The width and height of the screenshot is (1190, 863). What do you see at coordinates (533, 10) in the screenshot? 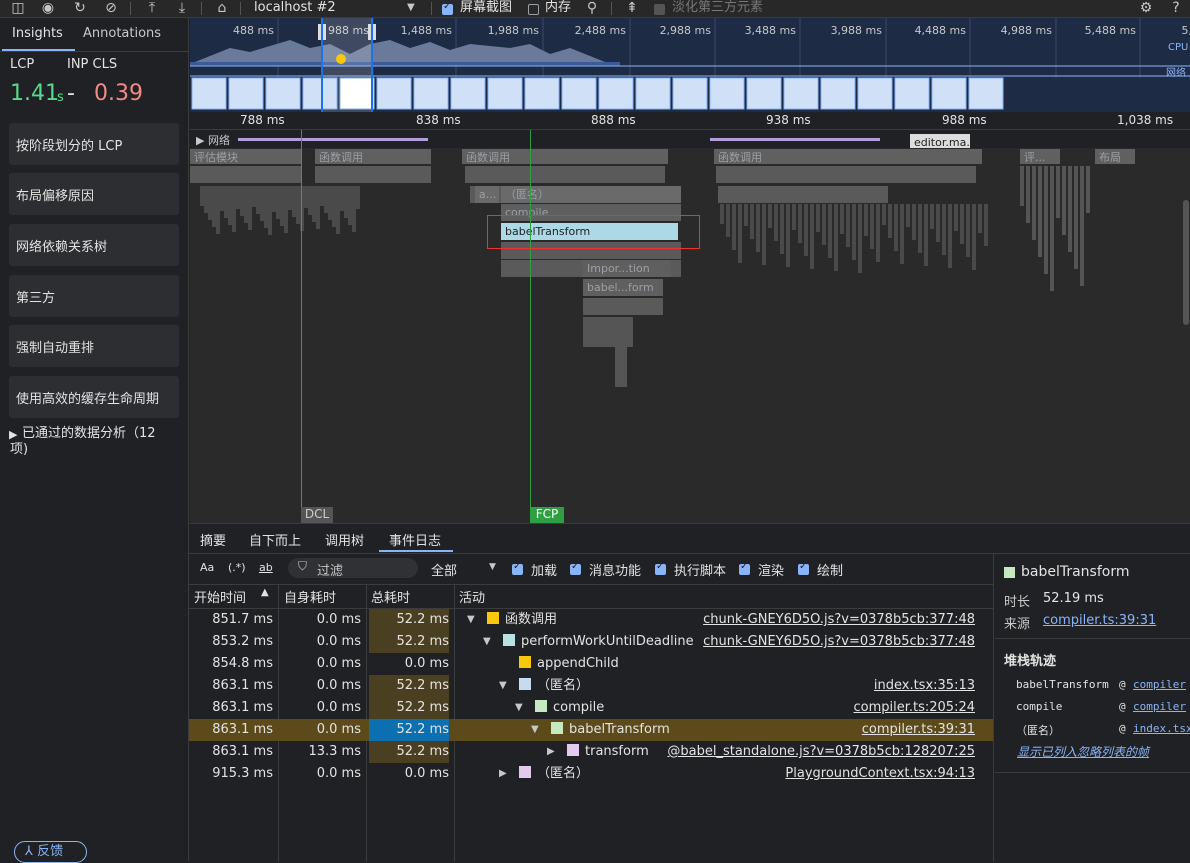
I see `memory-checkbox` at bounding box center [533, 10].